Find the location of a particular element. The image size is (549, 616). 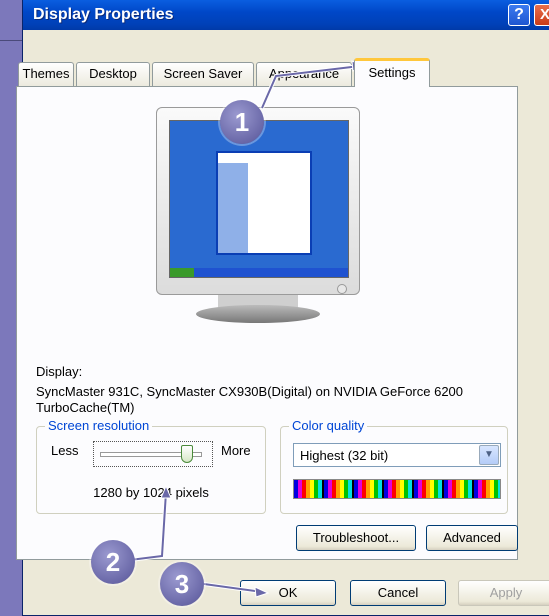

resolution-slider is located at coordinates (153, 454).